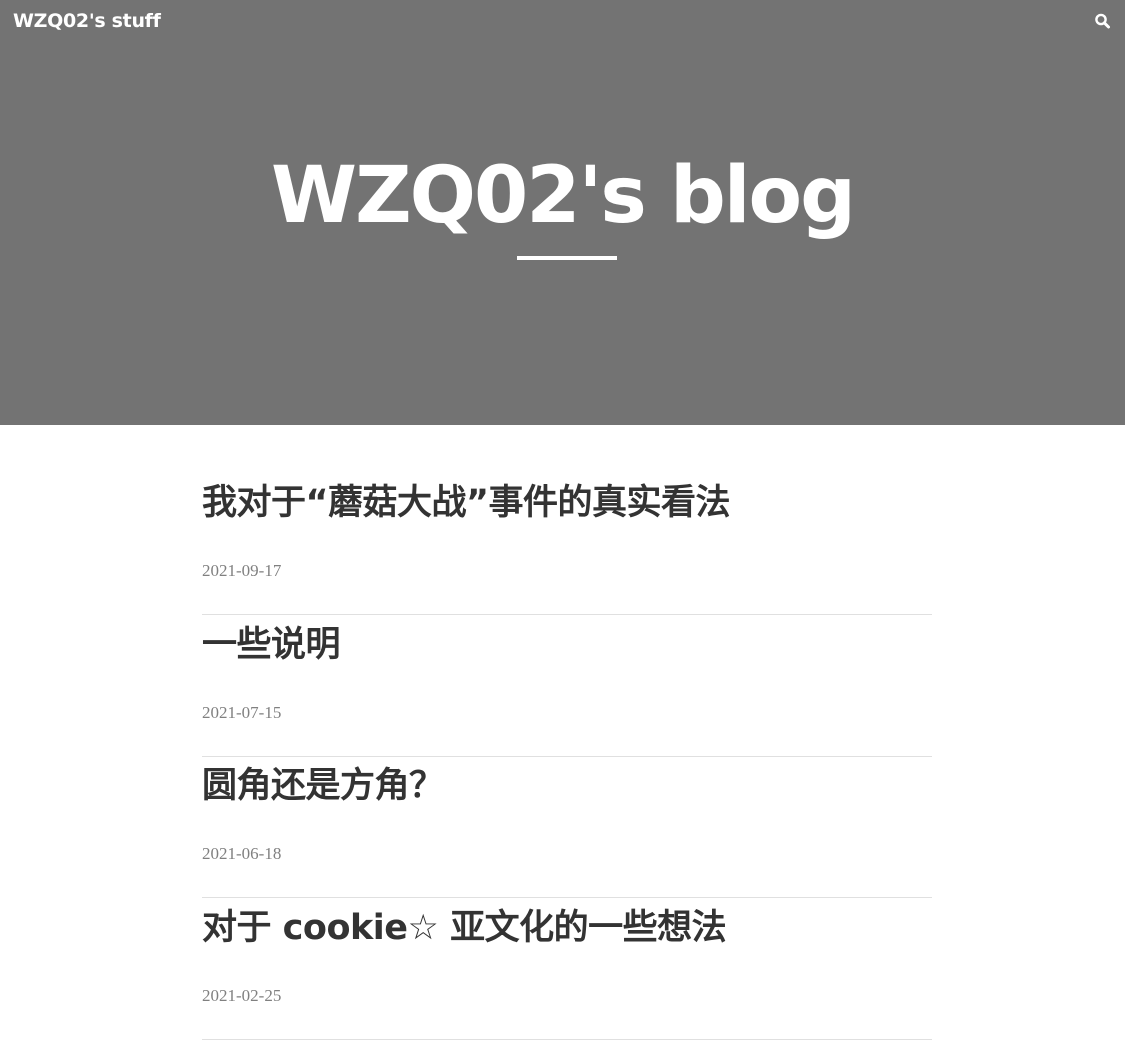  I want to click on list-item: 我对于“蘑菇大战”事件的真实看法 2021-09-17, so click(567, 520).